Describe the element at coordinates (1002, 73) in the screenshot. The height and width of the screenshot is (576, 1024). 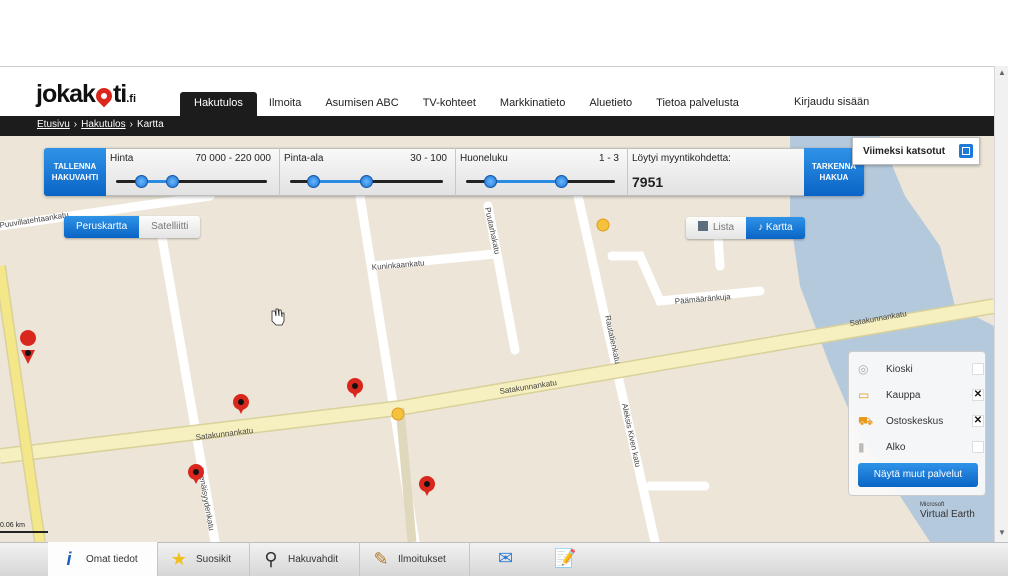
I see `scroll-up-icon: ▲` at that location.